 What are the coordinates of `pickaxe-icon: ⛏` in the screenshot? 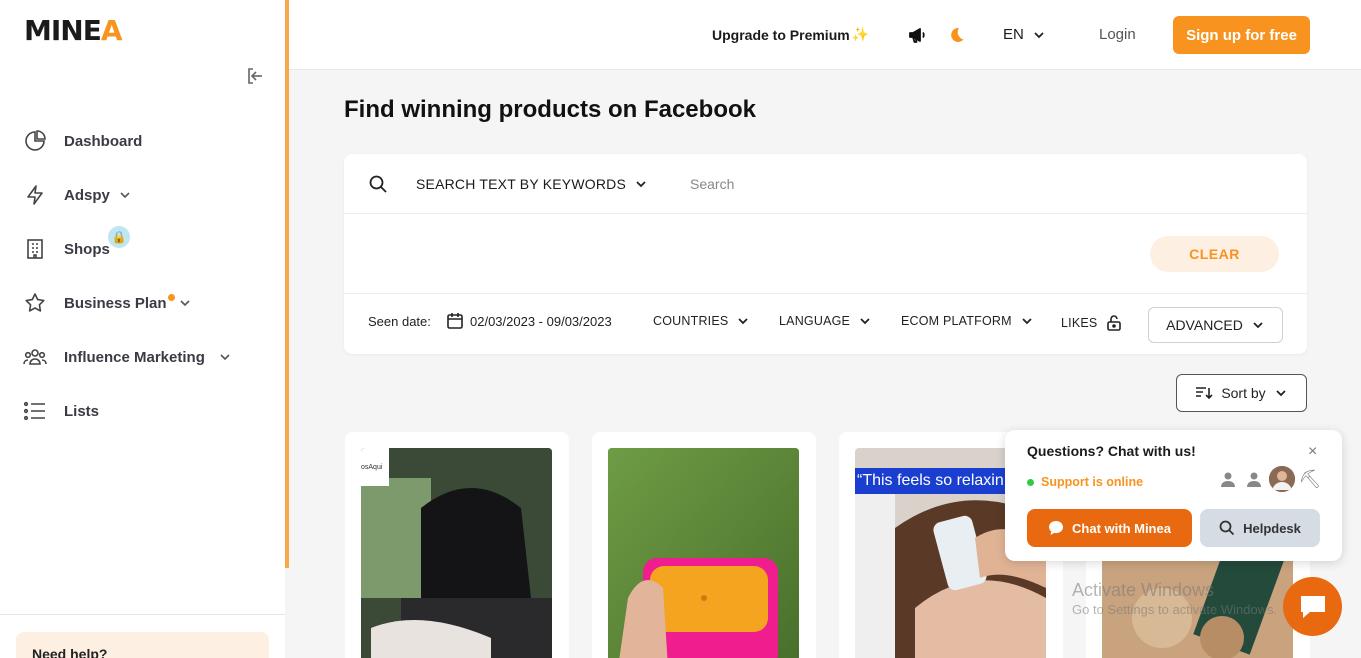 It's located at (1310, 478).